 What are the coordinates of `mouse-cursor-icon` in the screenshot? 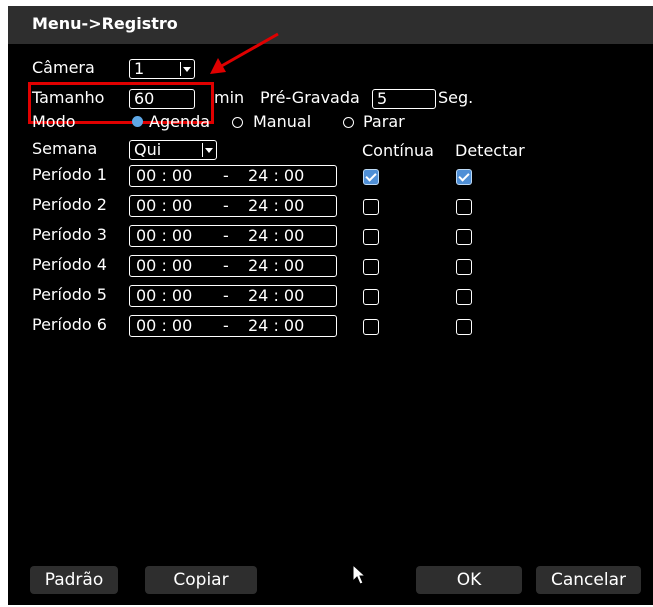 It's located at (359, 574).